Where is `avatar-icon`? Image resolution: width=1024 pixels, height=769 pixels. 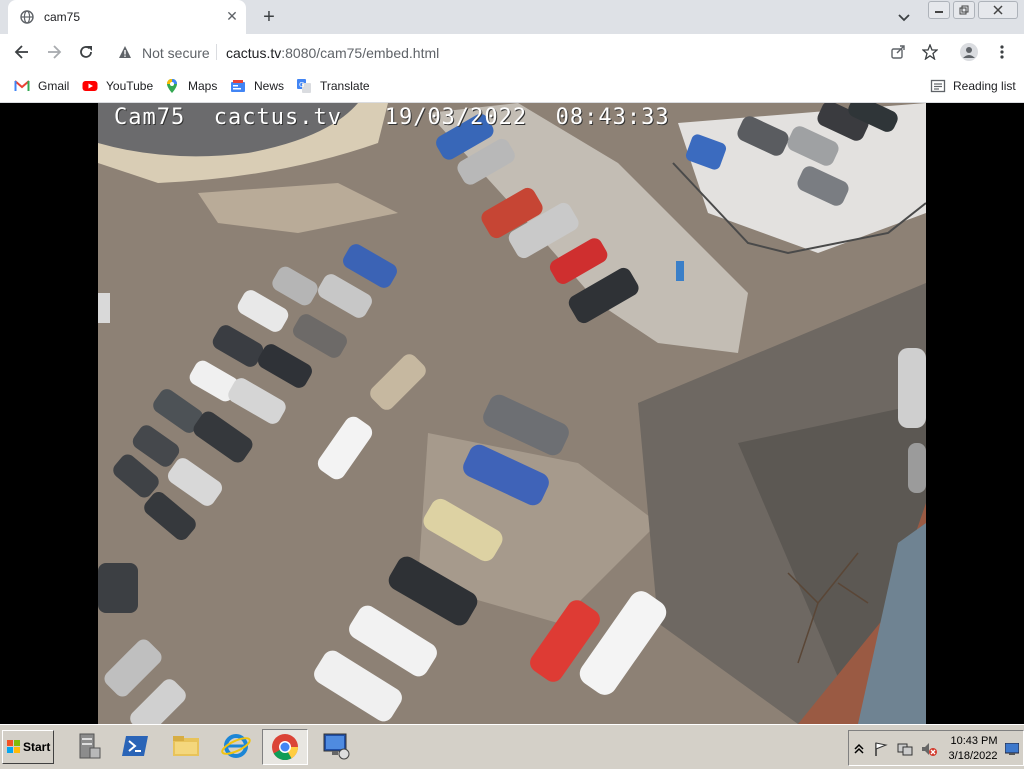 avatar-icon is located at coordinates (969, 52).